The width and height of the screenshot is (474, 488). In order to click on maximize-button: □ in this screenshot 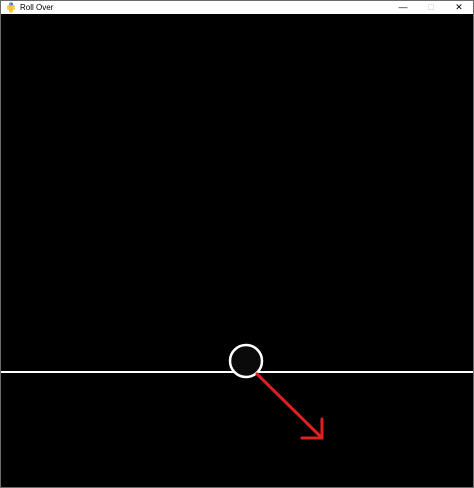, I will do `click(431, 7)`.